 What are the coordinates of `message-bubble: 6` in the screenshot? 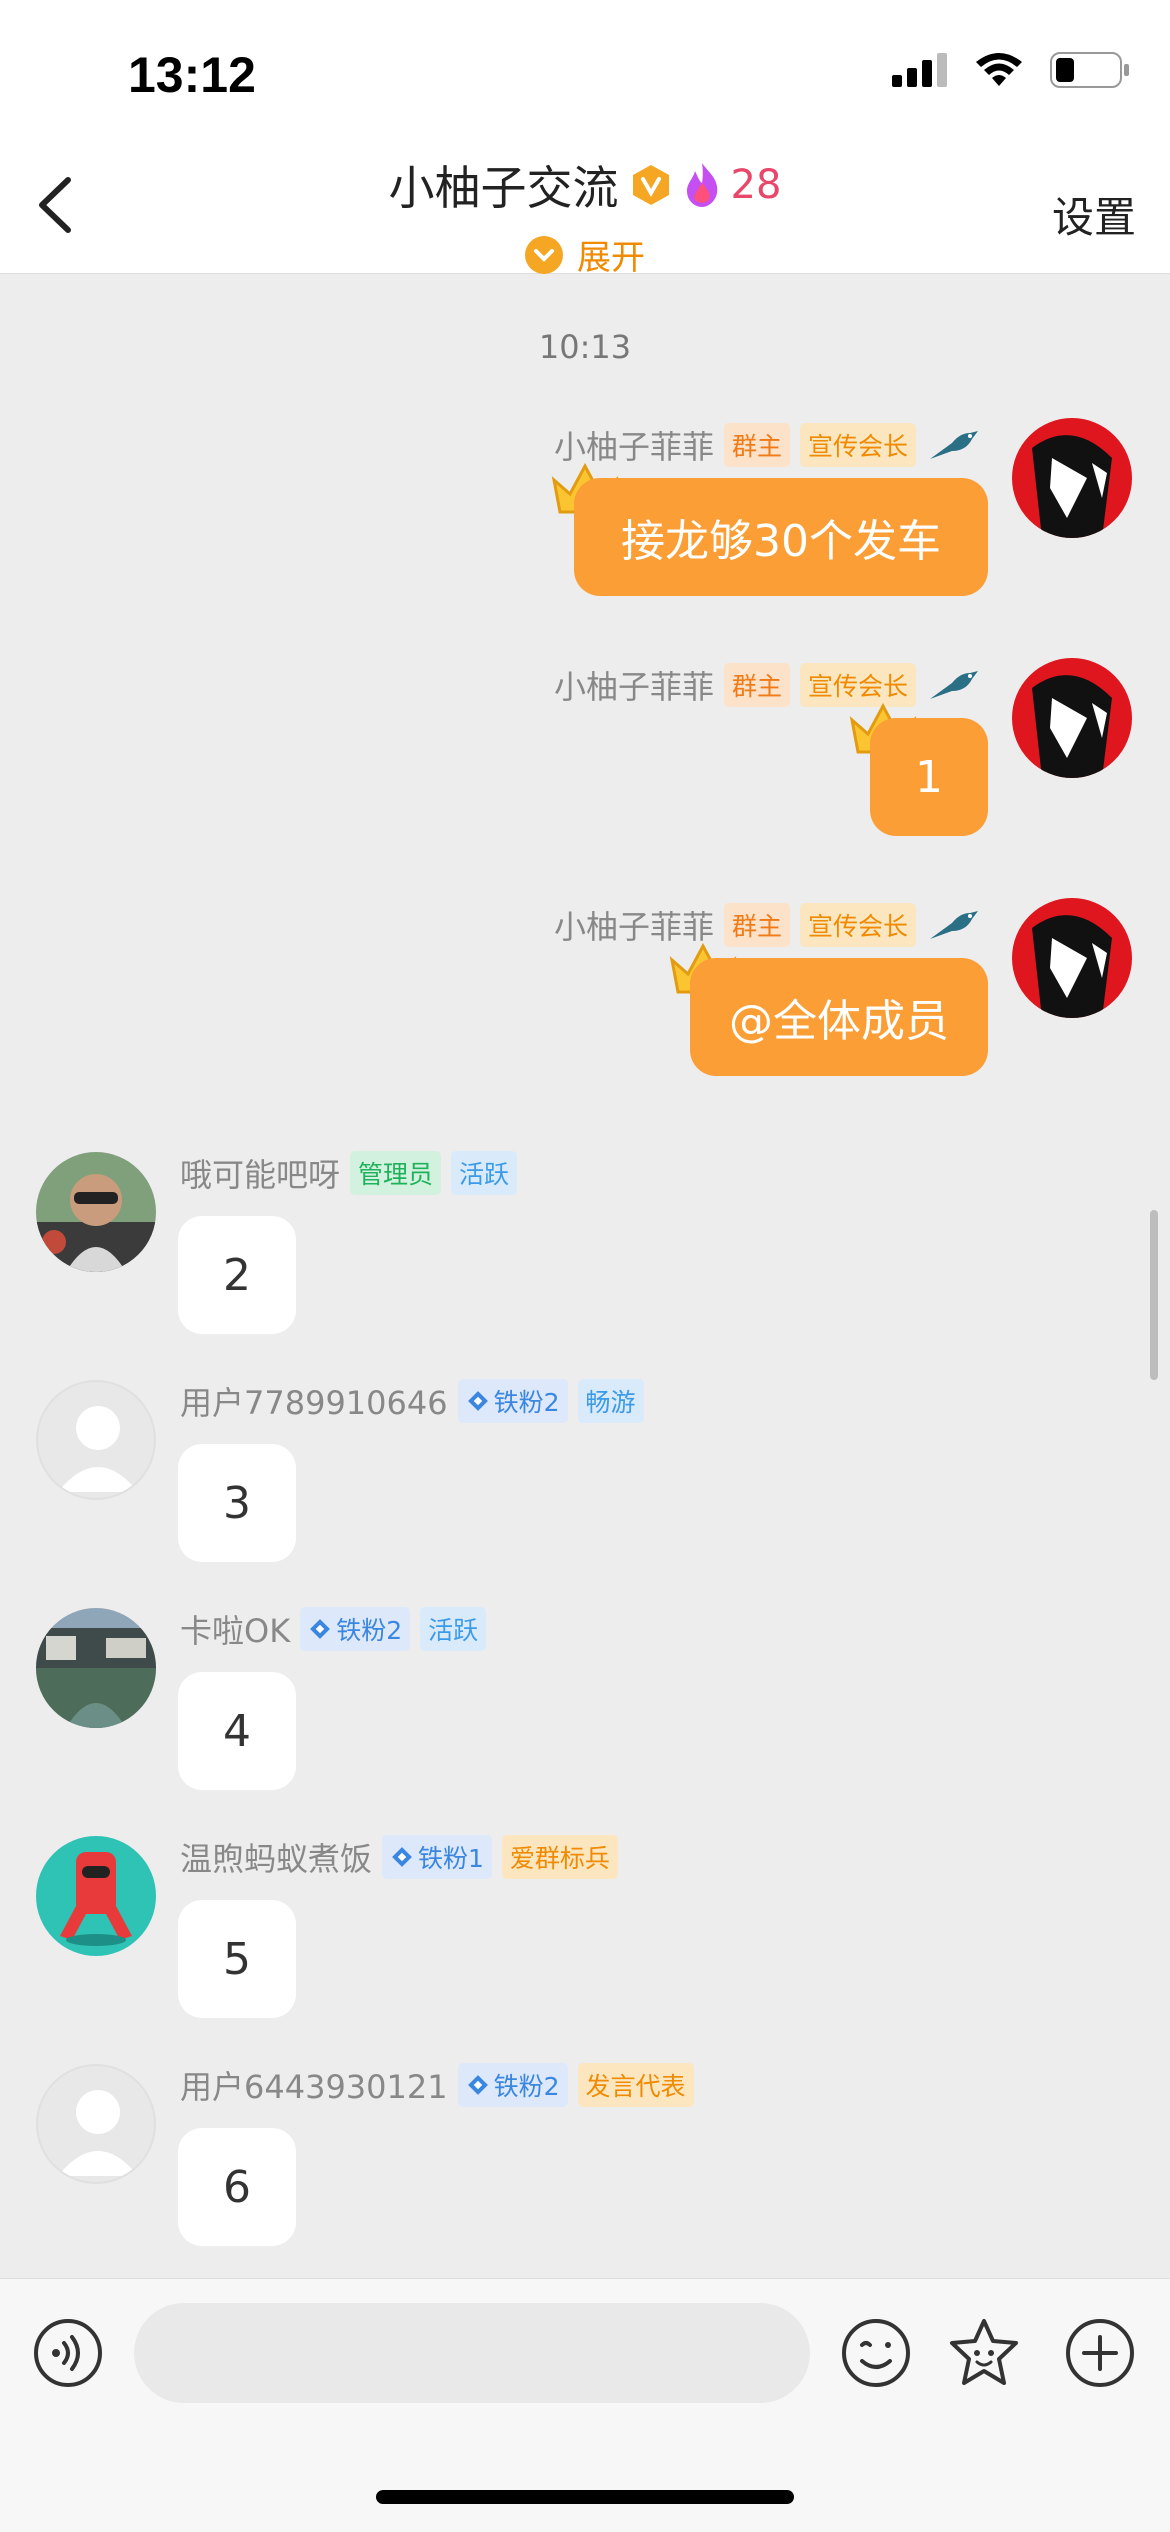 It's located at (237, 2187).